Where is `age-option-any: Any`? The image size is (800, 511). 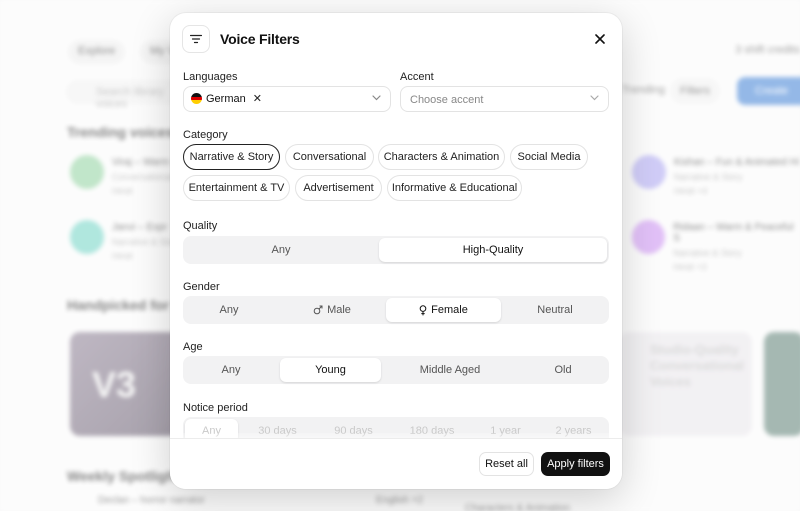
age-option-any: Any is located at coordinates (231, 370).